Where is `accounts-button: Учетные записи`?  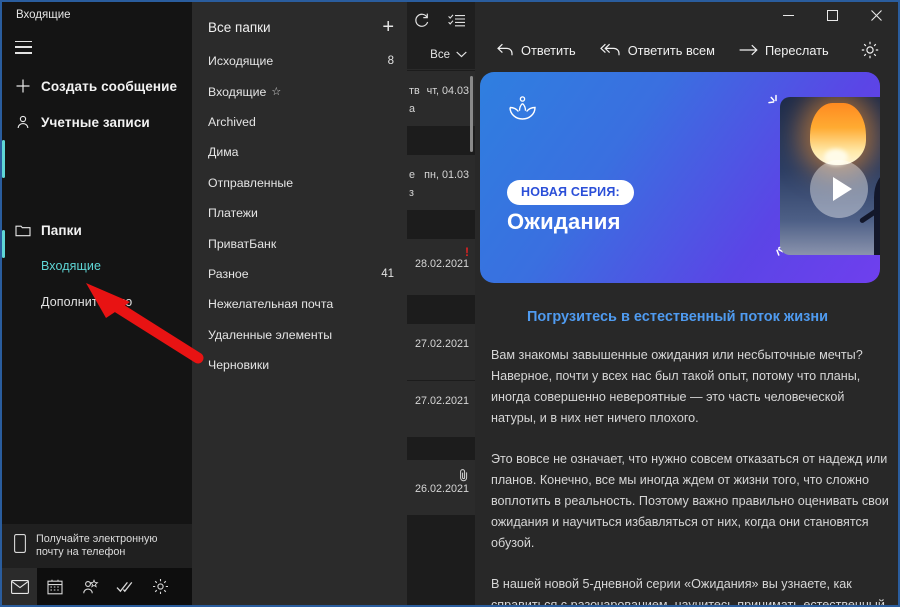 accounts-button: Учетные записи is located at coordinates (97, 122).